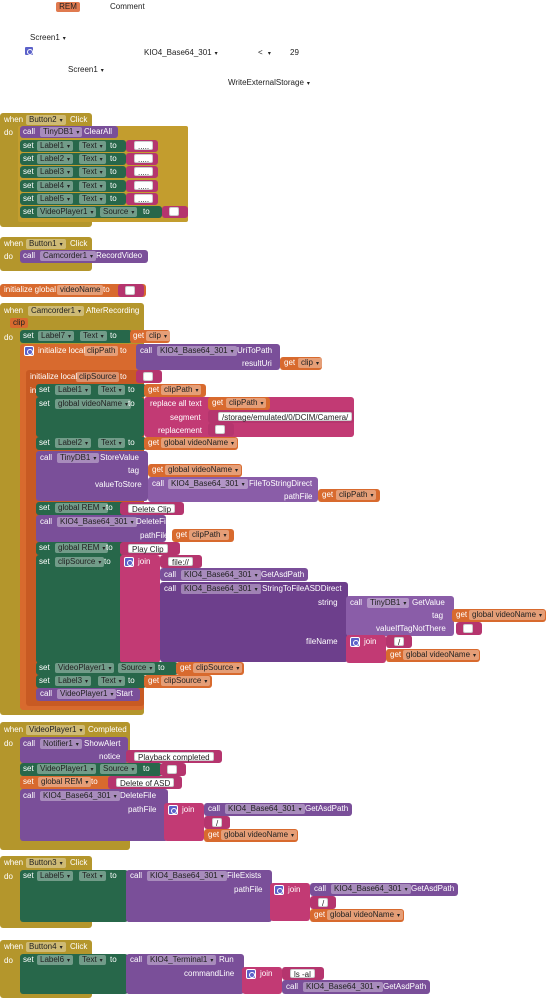 The image size is (546, 1000). What do you see at coordinates (68, 7) in the screenshot?
I see `rem-badge: REM` at bounding box center [68, 7].